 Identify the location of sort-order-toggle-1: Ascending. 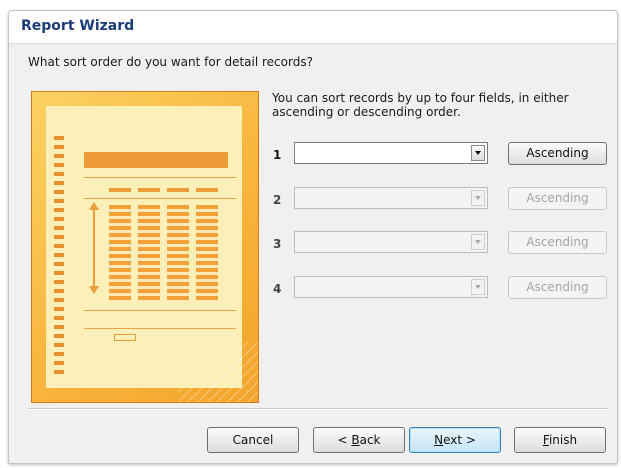
(557, 153).